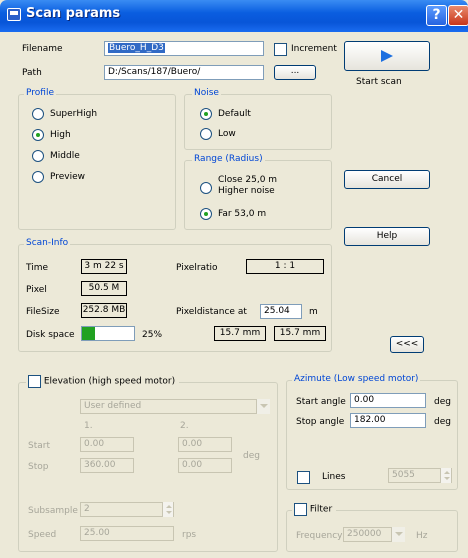 This screenshot has height=558, width=468. Describe the element at coordinates (319, 536) in the screenshot. I see `frequency-label: Frequency` at that location.